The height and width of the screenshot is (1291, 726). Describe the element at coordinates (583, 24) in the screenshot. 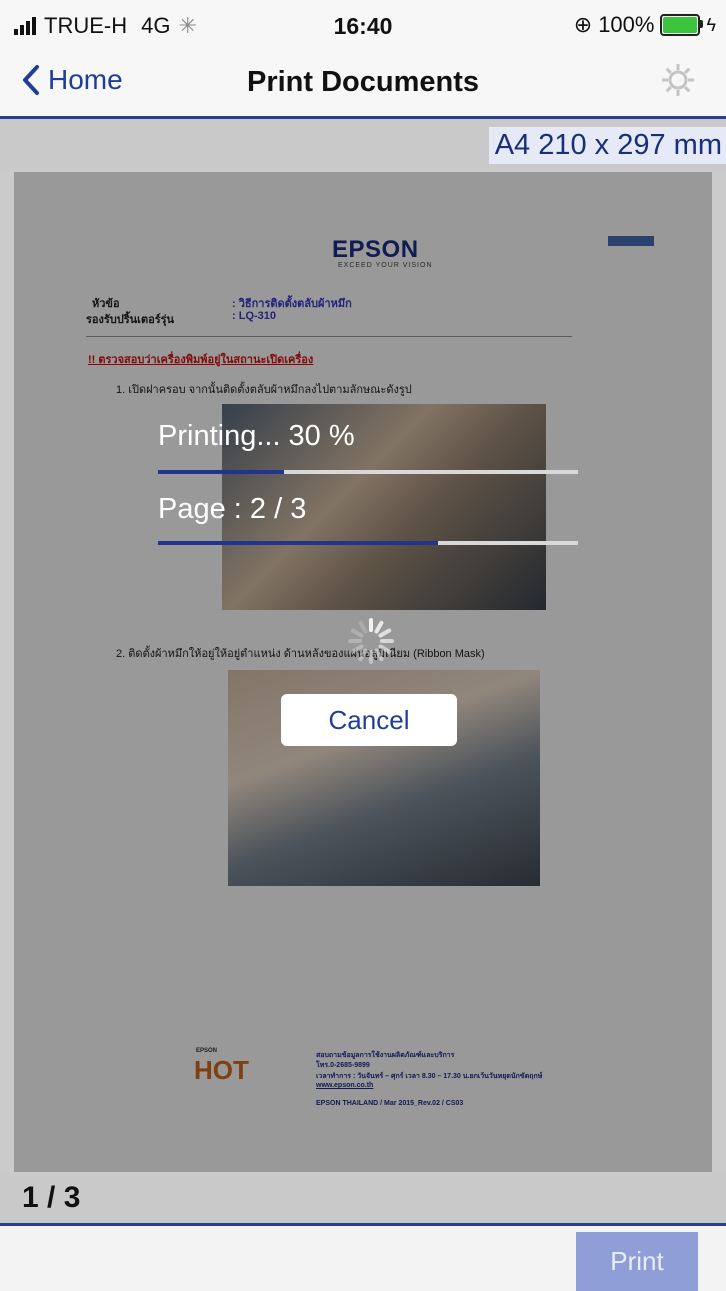

I see `orientation-lock-icon: ⊕` at that location.